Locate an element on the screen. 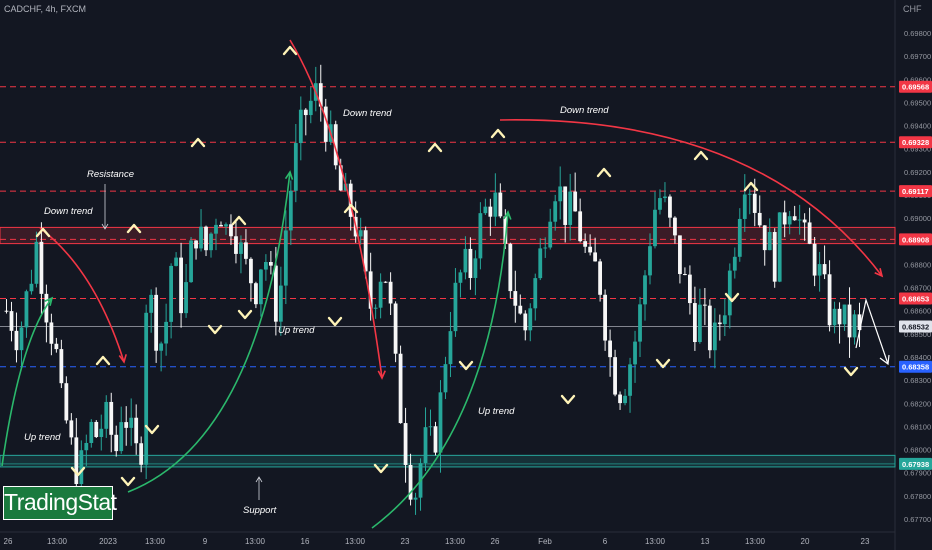 The height and width of the screenshot is (550, 932). time-tick-label: 2023 is located at coordinates (108, 541).